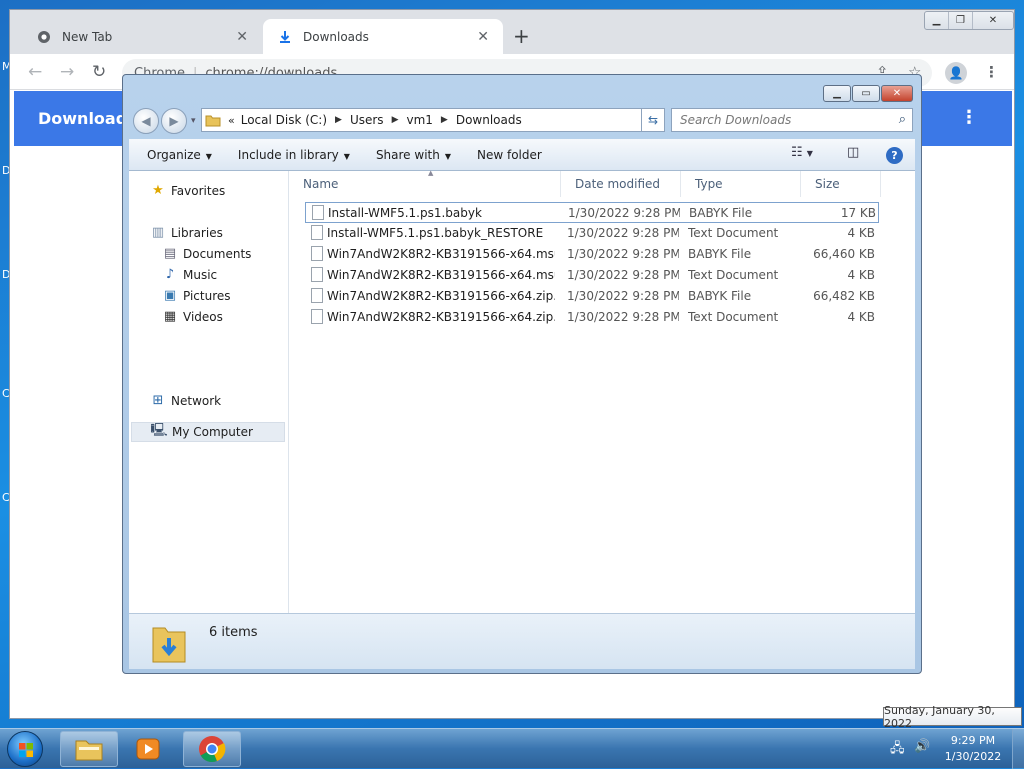  Describe the element at coordinates (802, 152) in the screenshot. I see `view-options-icon: ☷ ▼` at that location.